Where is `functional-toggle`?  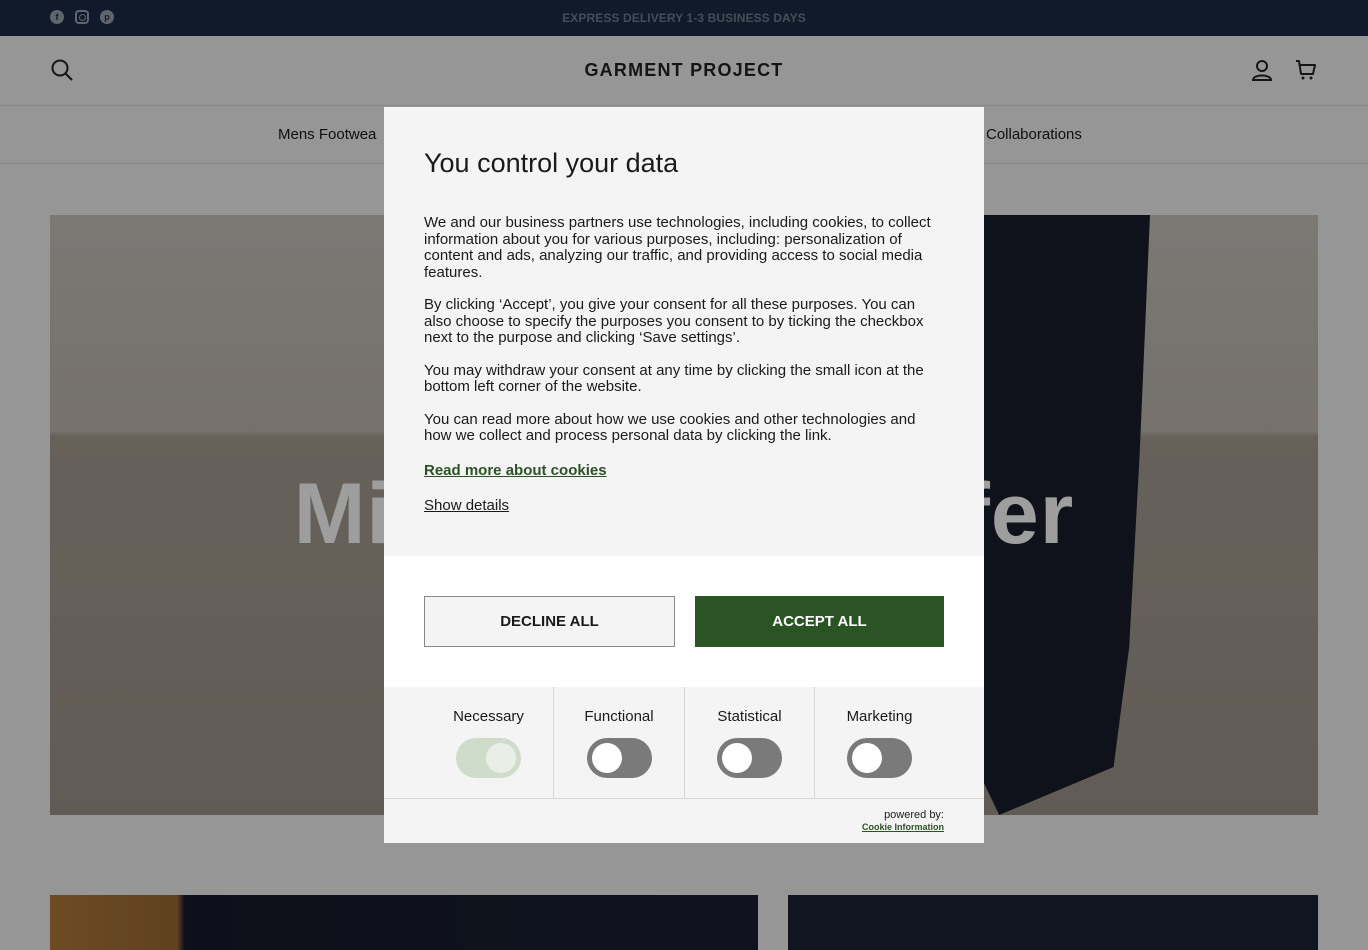 functional-toggle is located at coordinates (619, 758).